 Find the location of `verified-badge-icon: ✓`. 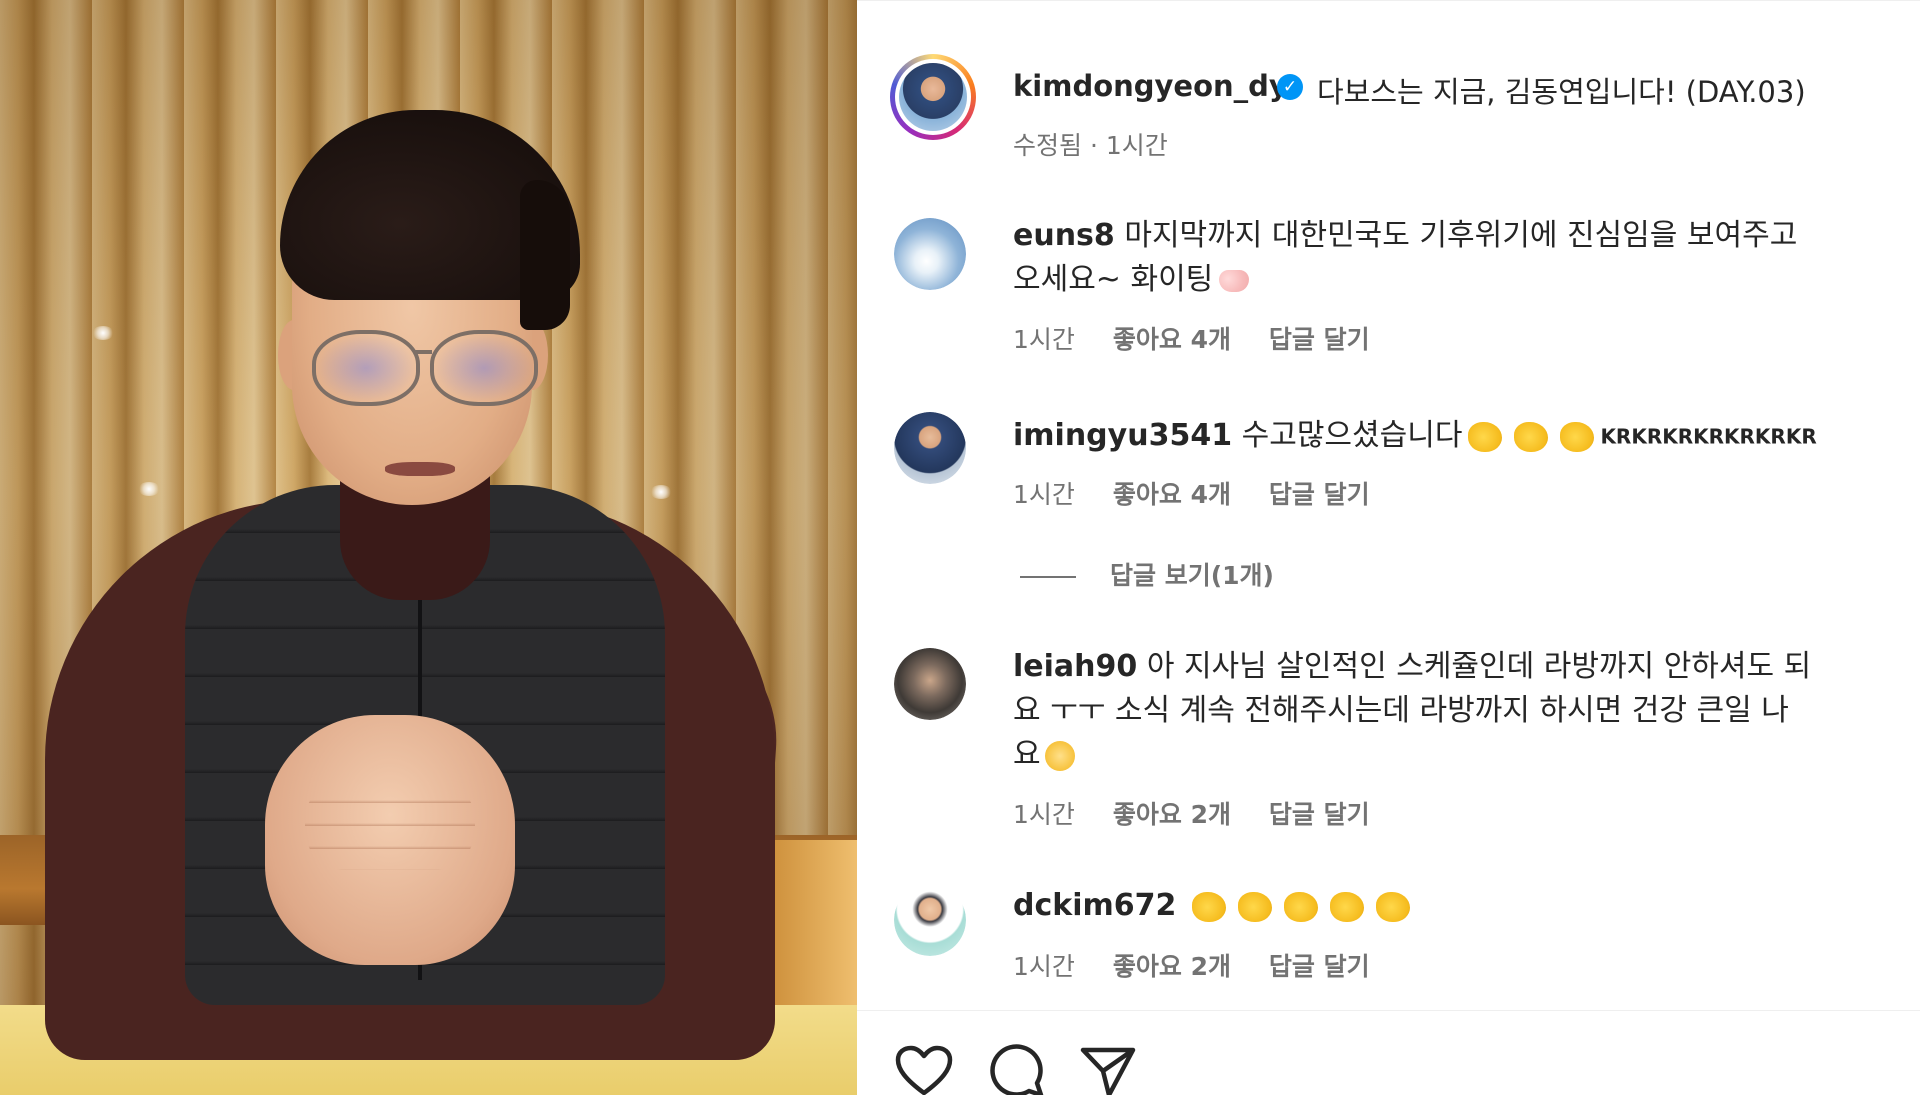

verified-badge-icon: ✓ is located at coordinates (1290, 87).